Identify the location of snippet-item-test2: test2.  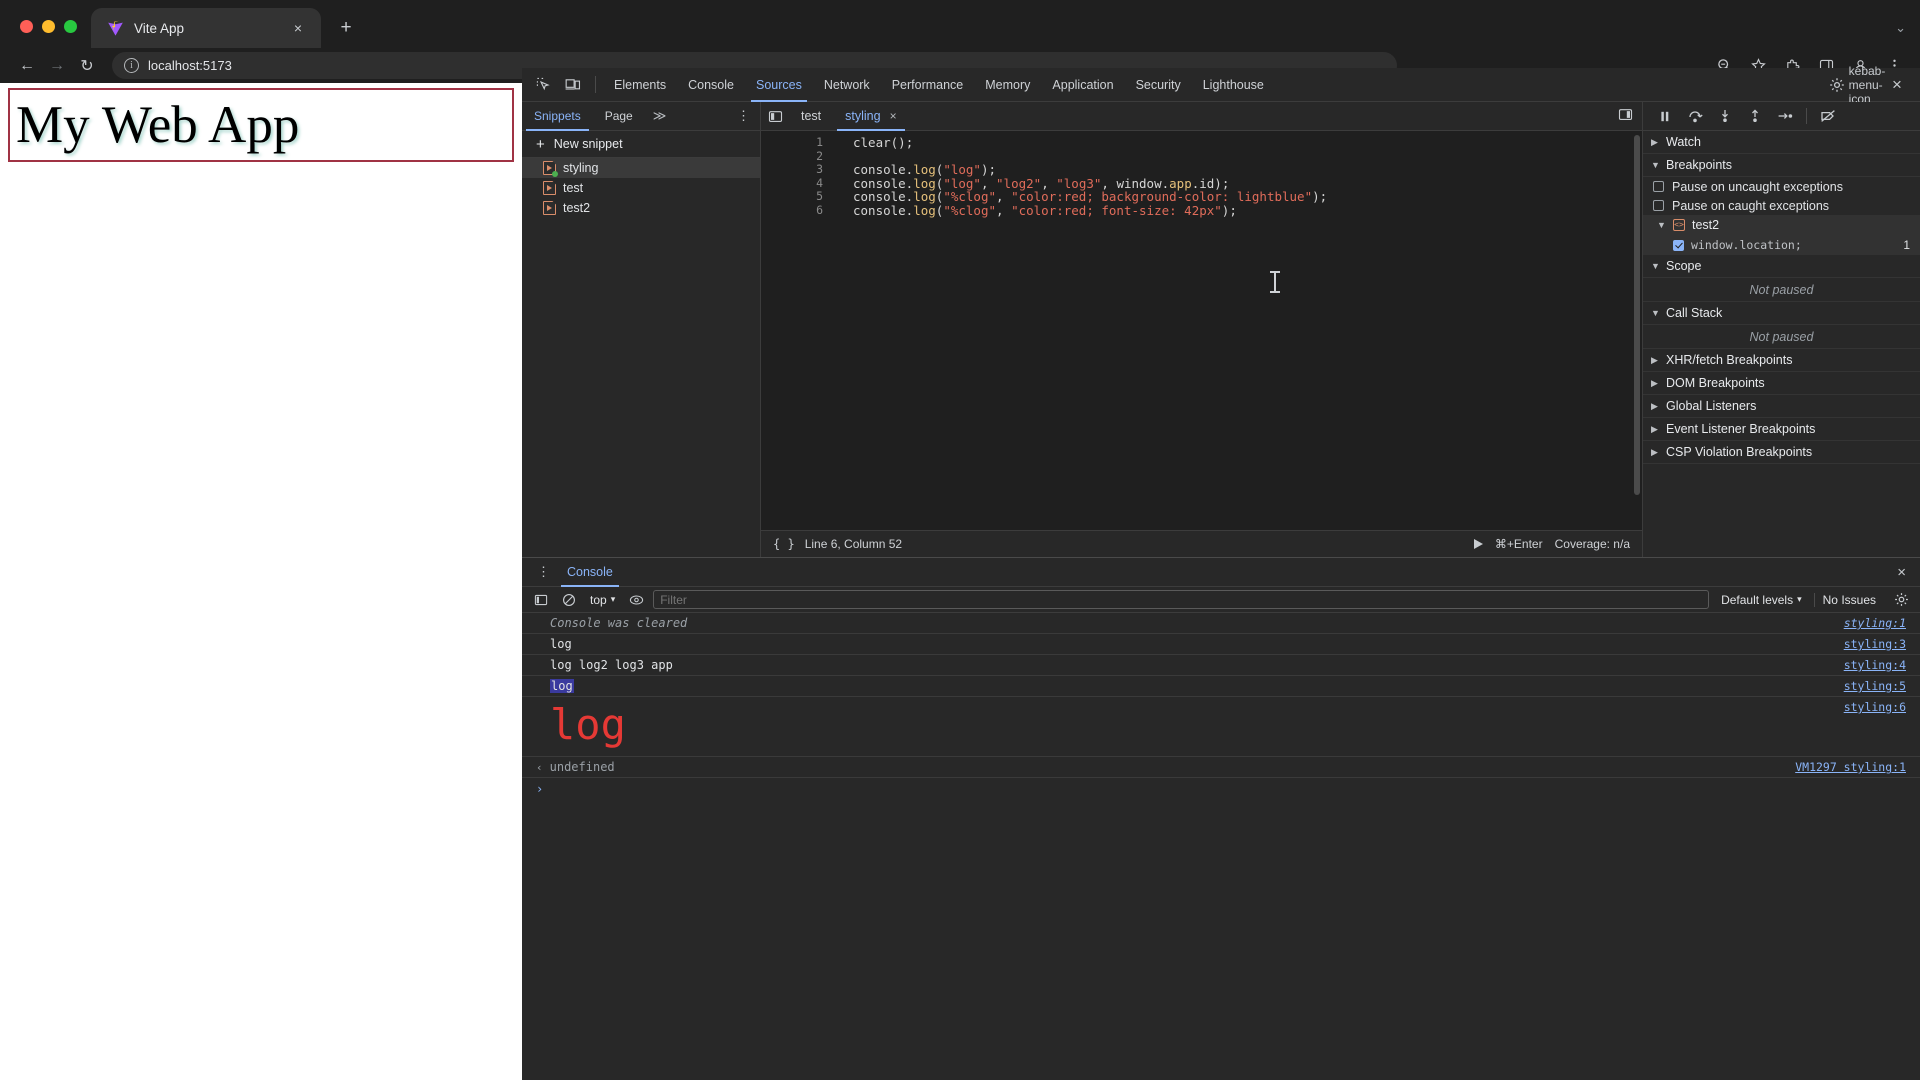
(641, 208).